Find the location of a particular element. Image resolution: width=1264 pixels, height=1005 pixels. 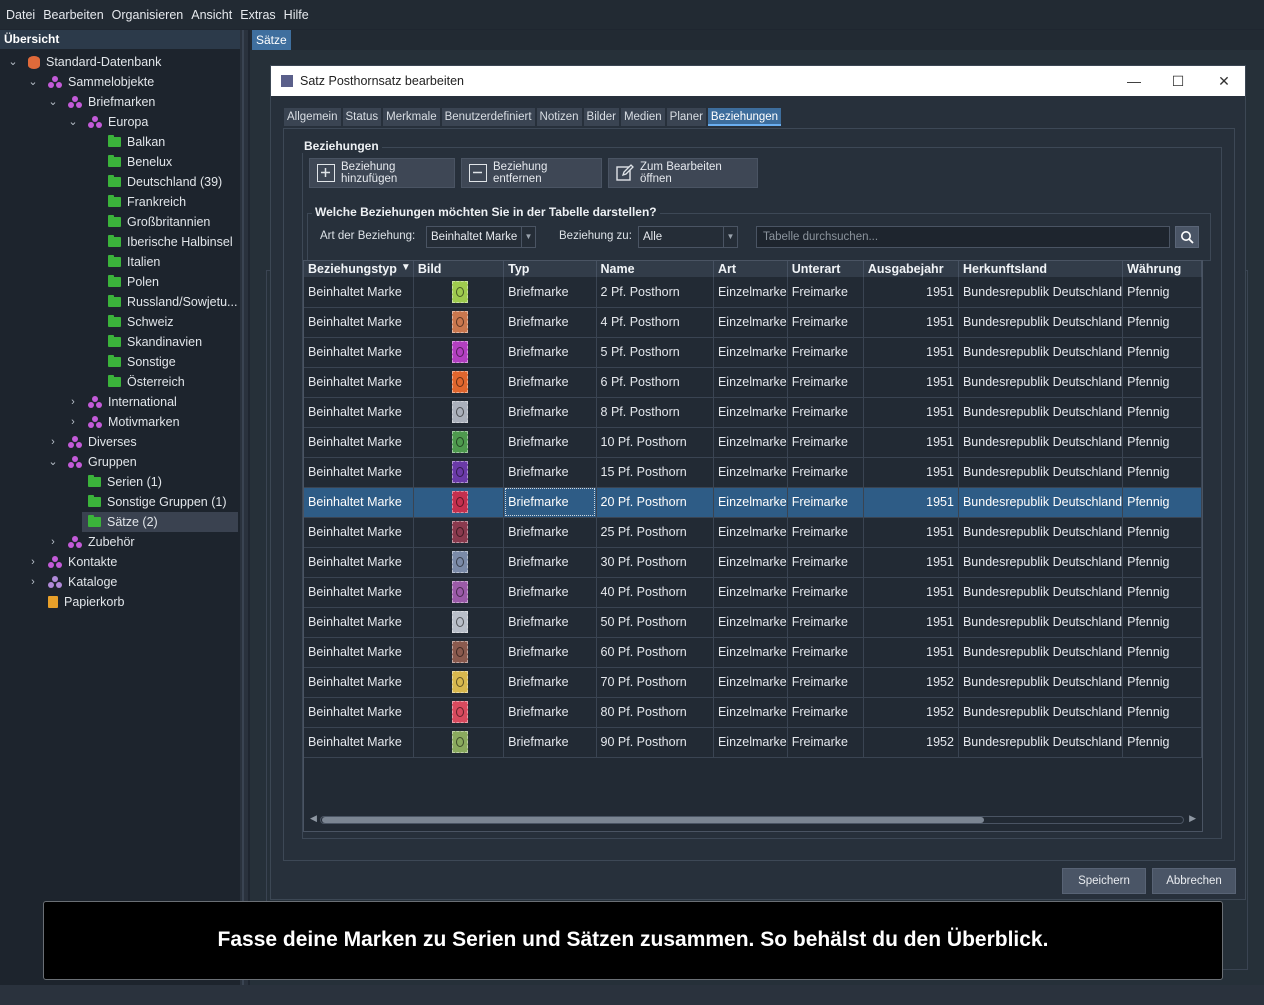

tree-item: Deutschland (39) is located at coordinates (119, 182).